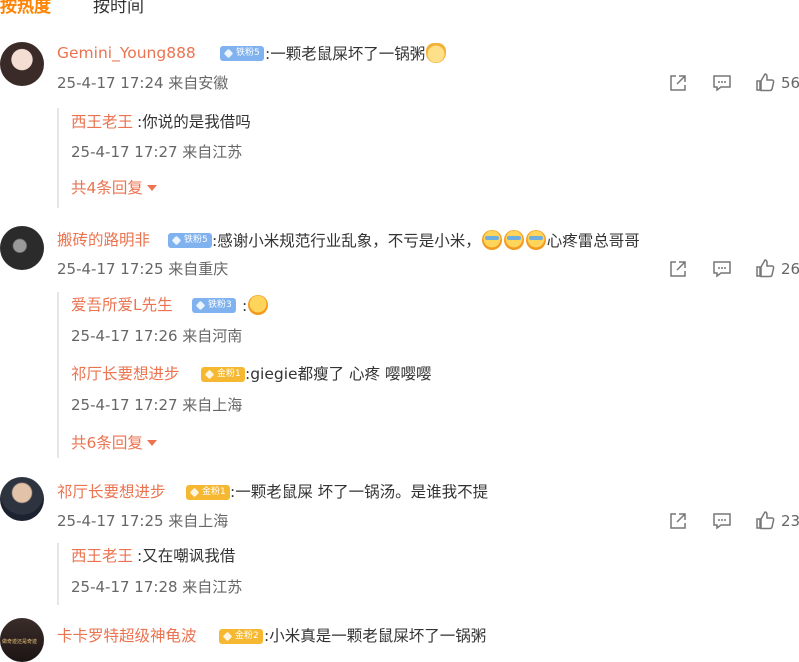  What do you see at coordinates (126, 53) in the screenshot?
I see `comment-username: Gemini_Young888` at bounding box center [126, 53].